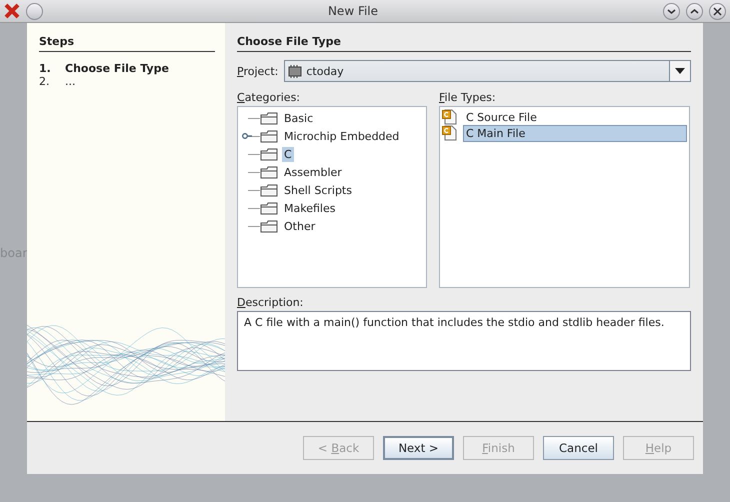 The height and width of the screenshot is (502, 730). I want to click on dialog-button: Cancel, so click(578, 448).